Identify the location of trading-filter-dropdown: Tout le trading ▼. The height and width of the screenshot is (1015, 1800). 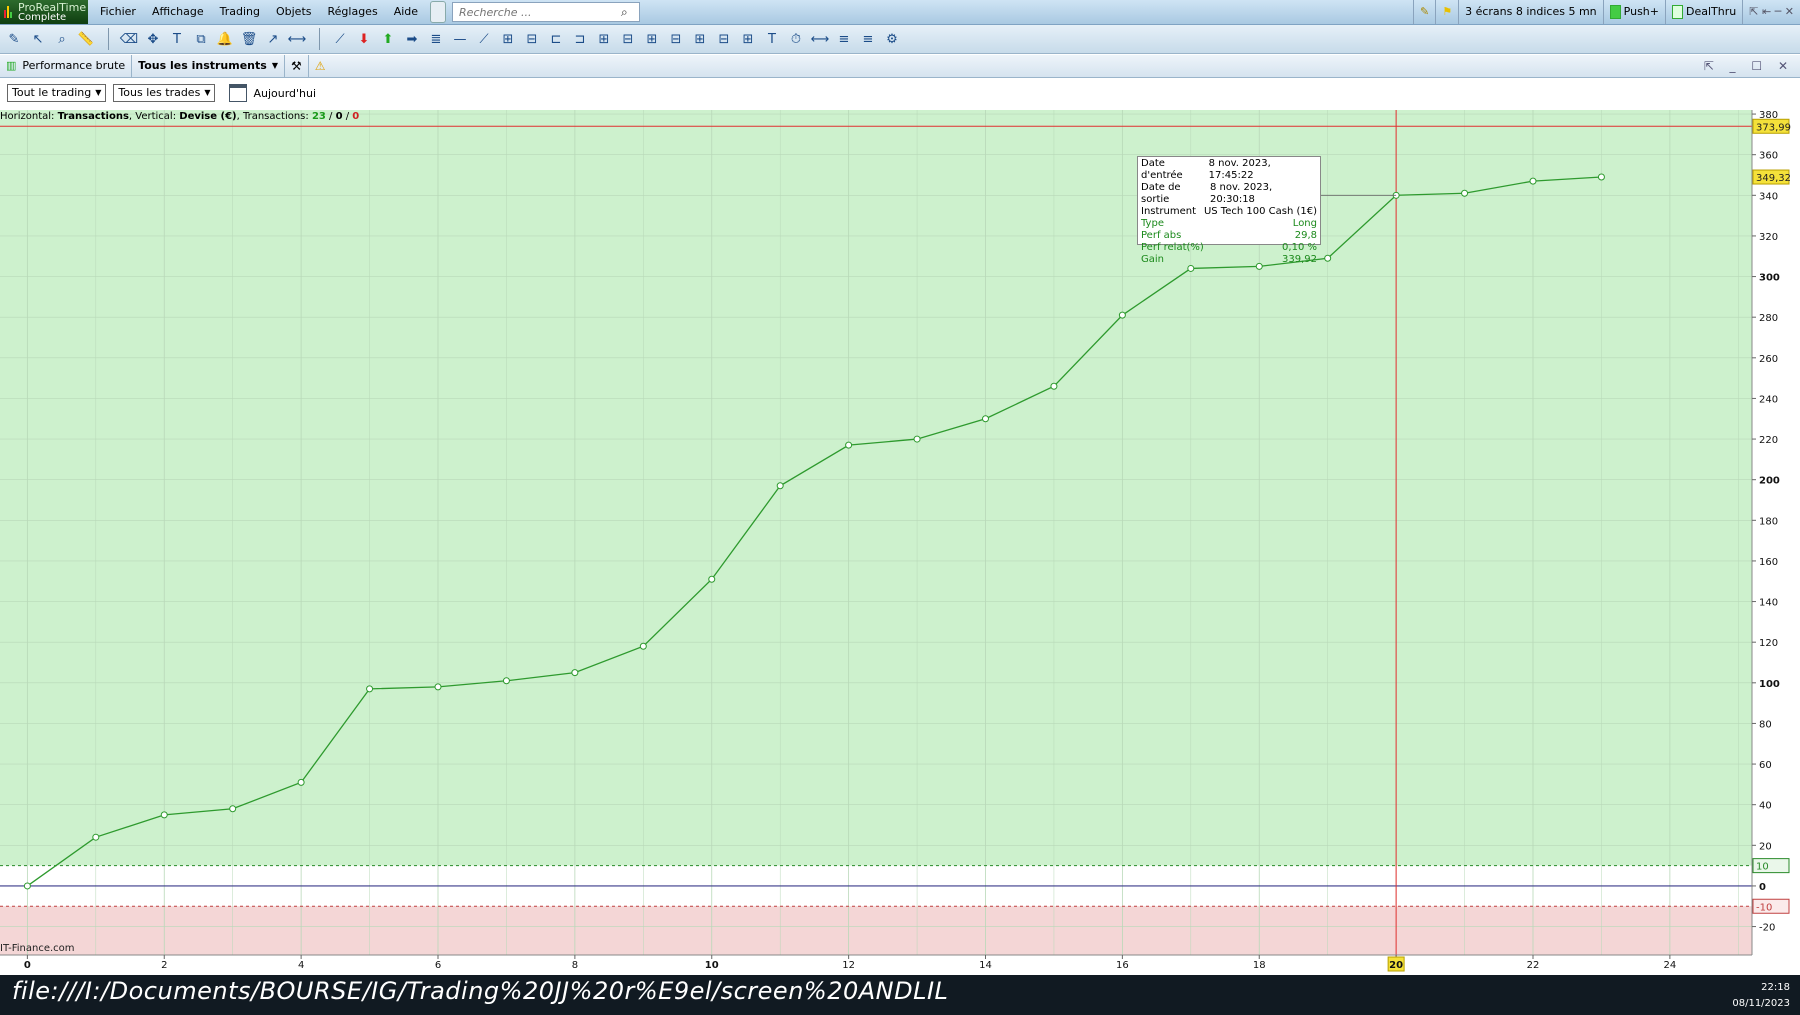
(57, 93).